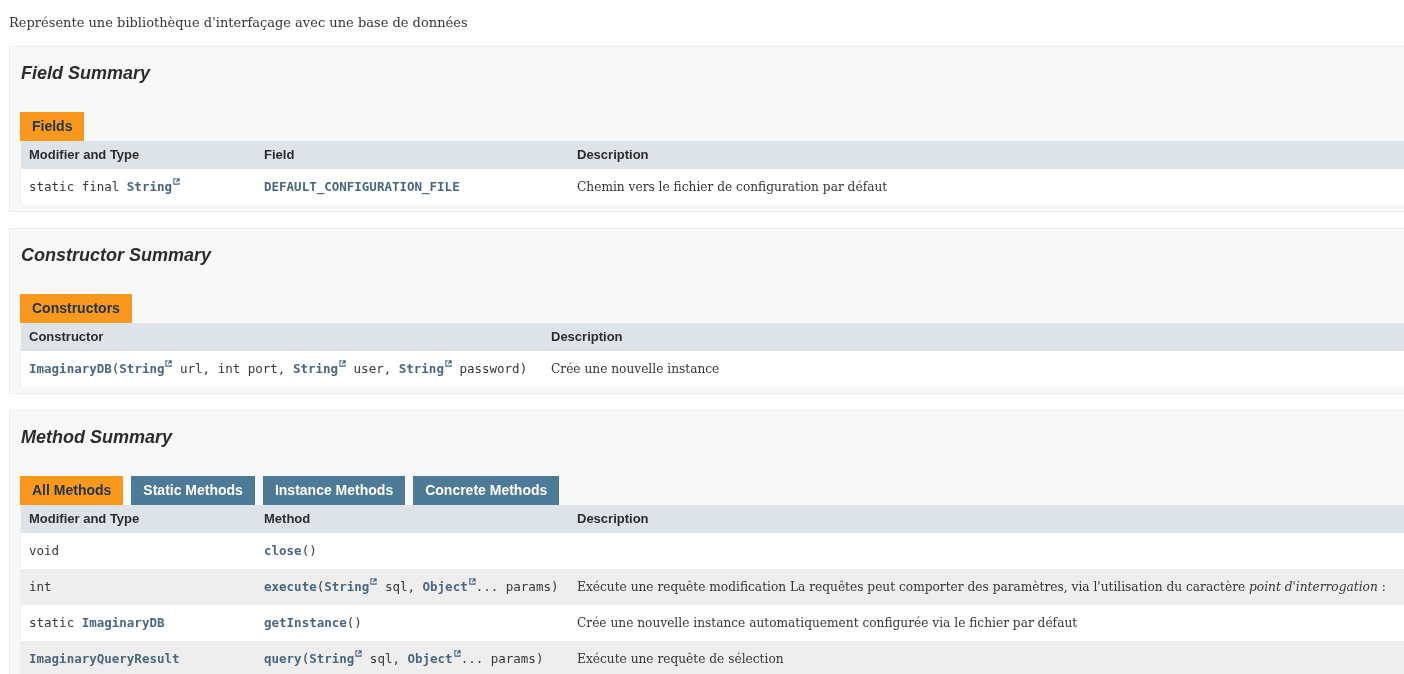  Describe the element at coordinates (486, 490) in the screenshot. I see `tab: Concrete Methods` at that location.